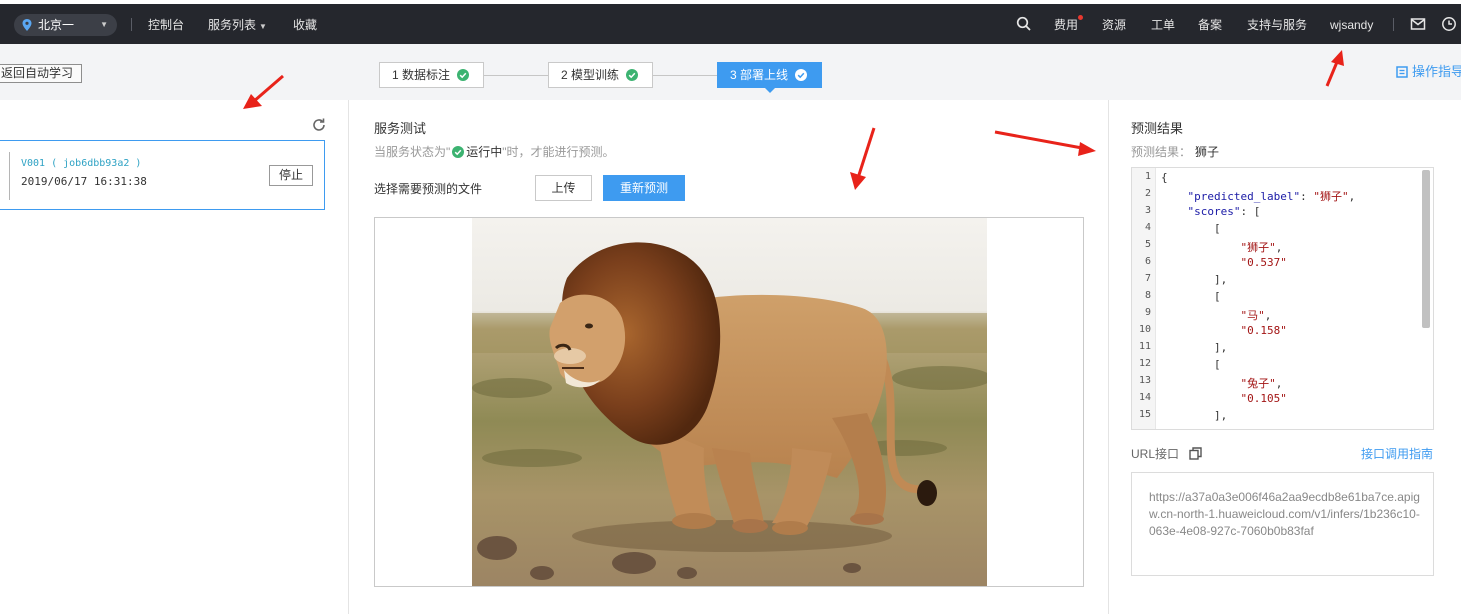 The width and height of the screenshot is (1461, 614). I want to click on back-to-autolearning-button: 返回自动学习, so click(41, 73).